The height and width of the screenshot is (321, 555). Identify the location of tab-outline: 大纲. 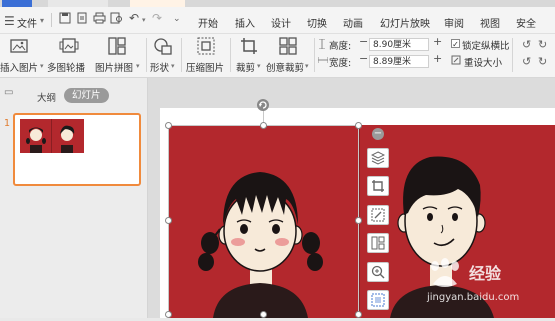
(46, 97).